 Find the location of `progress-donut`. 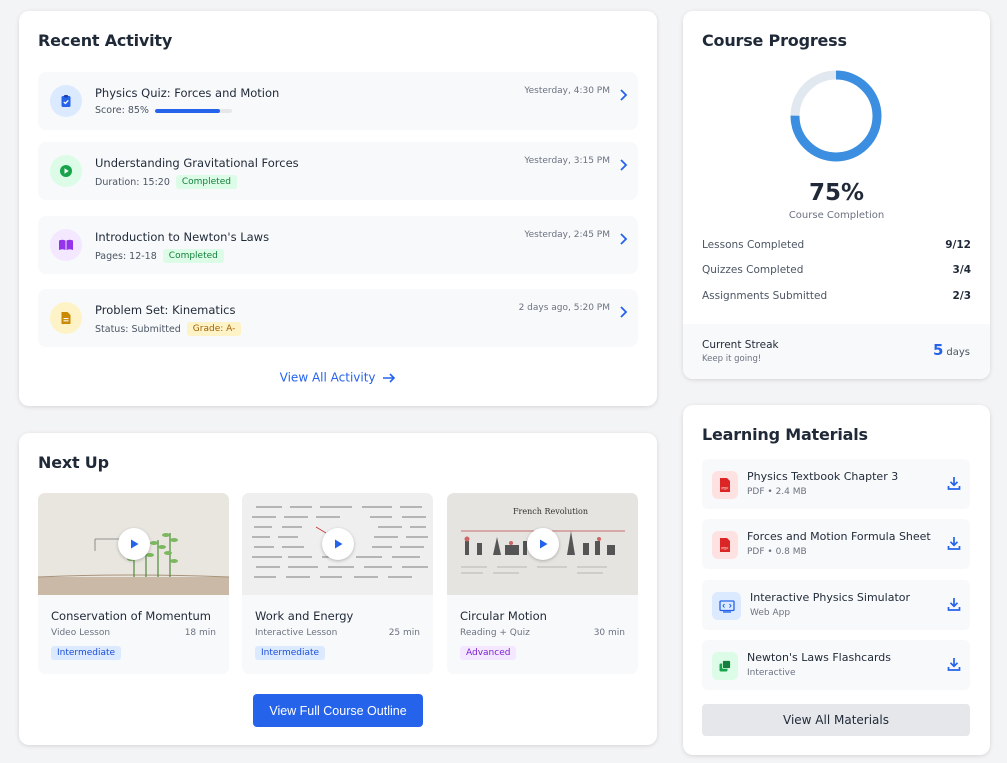

progress-donut is located at coordinates (836, 116).